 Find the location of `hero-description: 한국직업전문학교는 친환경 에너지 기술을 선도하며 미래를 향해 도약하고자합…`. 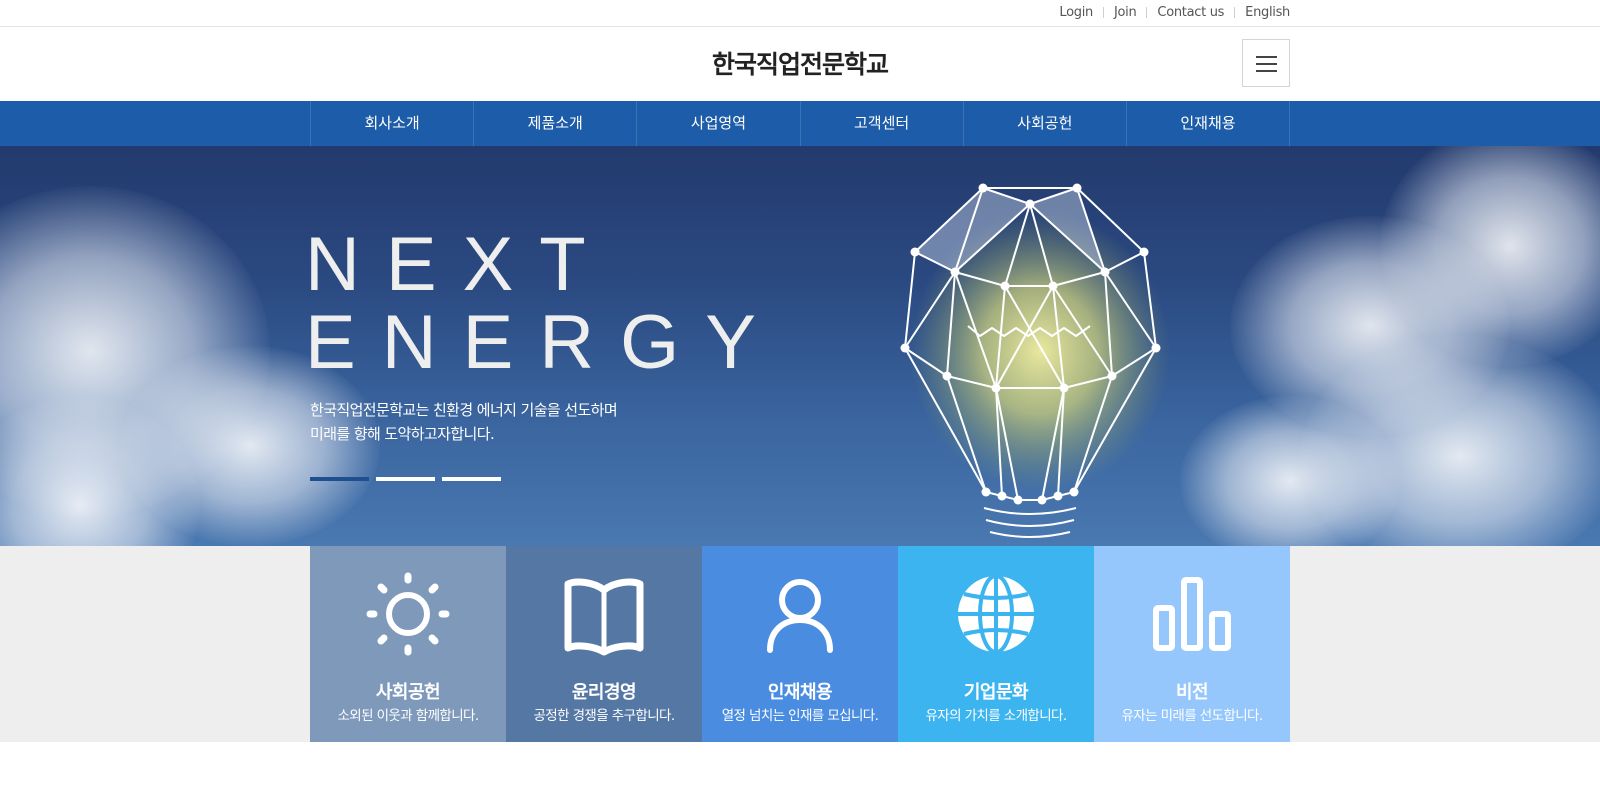

hero-description: 한국직업전문학교는 친환경 에너지 기술을 선도하며 미래를 향해 도약하고자합… is located at coordinates (464, 422).